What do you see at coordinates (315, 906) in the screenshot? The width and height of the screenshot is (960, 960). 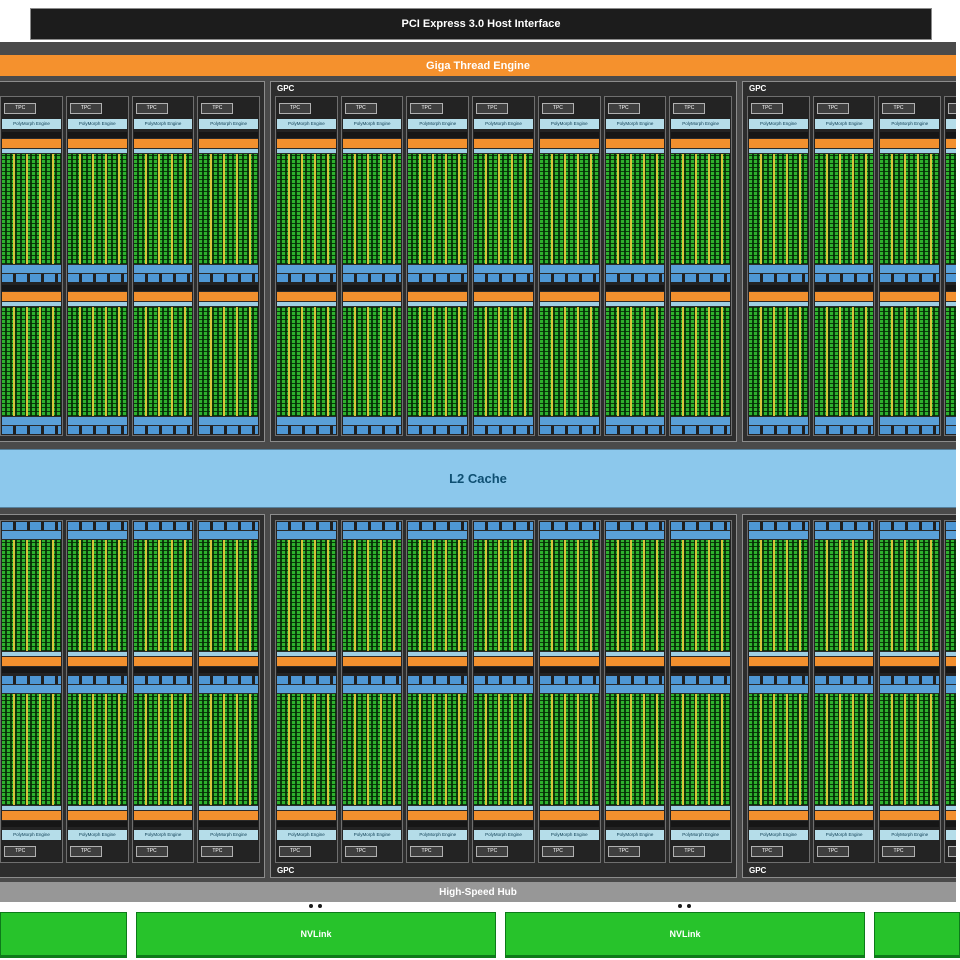 I see `nvlink-connector-dots` at bounding box center [315, 906].